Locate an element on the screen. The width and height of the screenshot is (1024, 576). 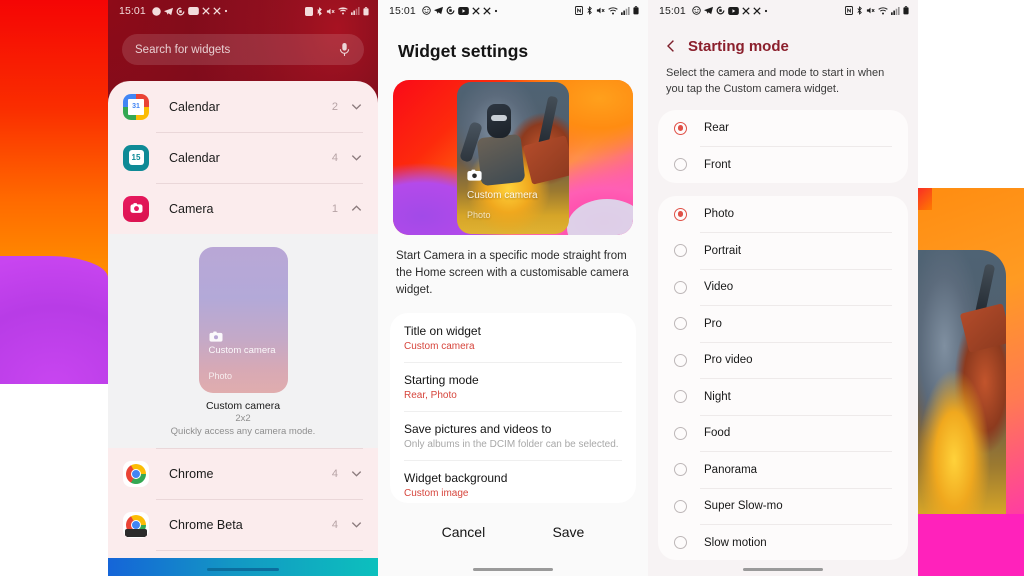
radio-label: Night is located at coordinates (717, 396).